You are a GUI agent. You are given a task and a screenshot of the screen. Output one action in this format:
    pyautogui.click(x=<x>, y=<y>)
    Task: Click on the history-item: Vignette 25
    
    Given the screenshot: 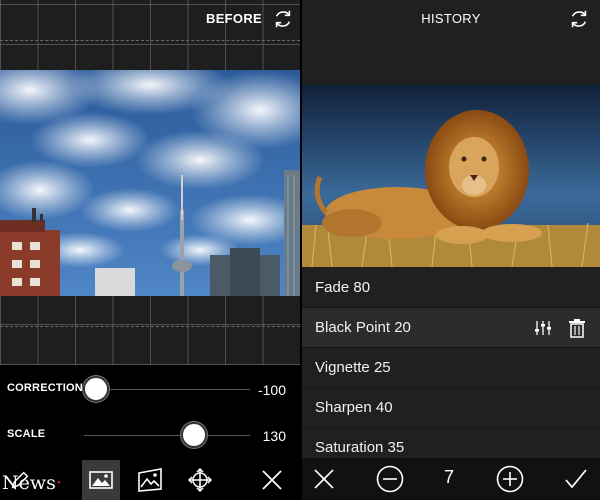 What is the action you would take?
    pyautogui.click(x=451, y=368)
    